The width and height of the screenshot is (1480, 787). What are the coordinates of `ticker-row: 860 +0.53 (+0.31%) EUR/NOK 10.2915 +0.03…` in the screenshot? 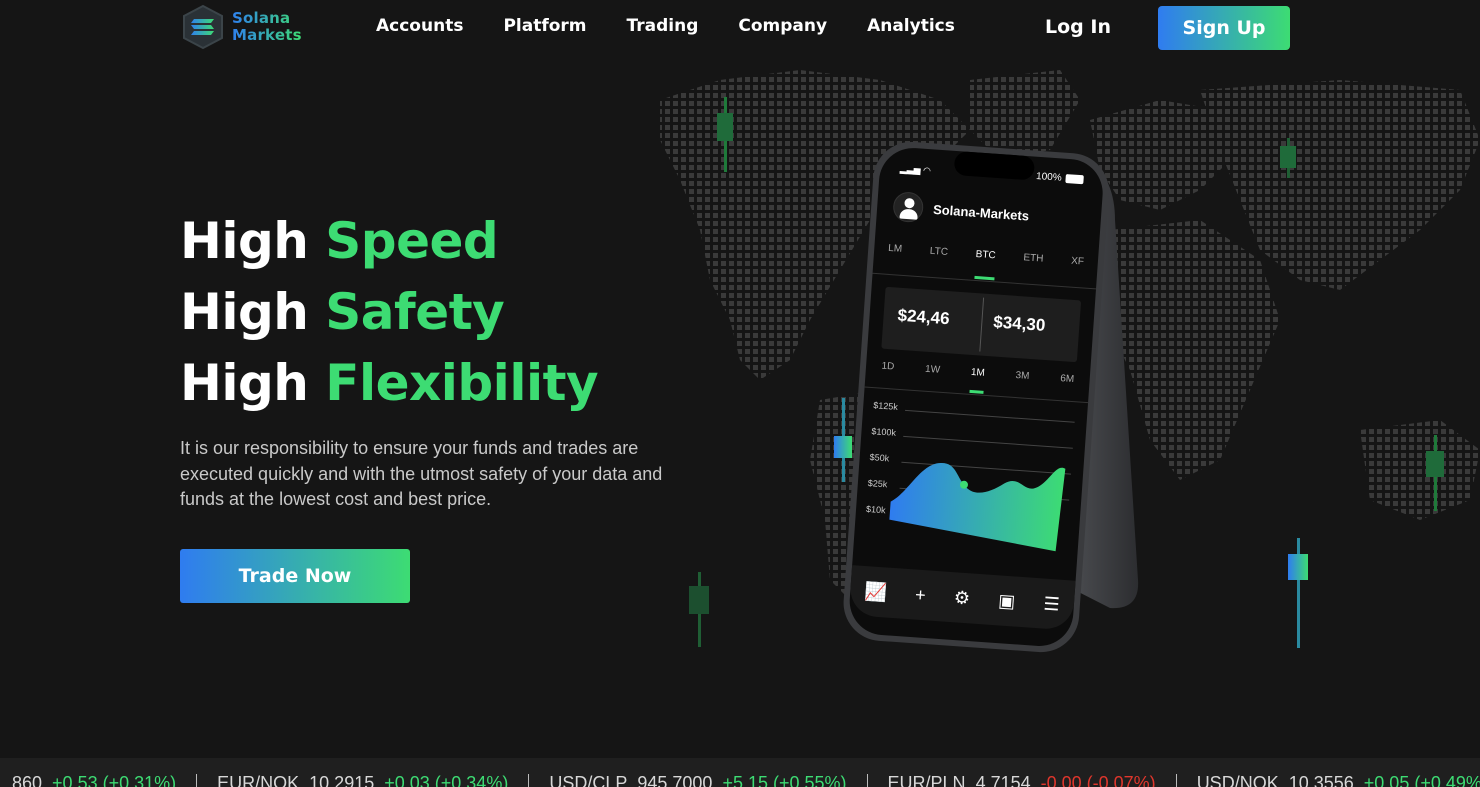 It's located at (740, 779).